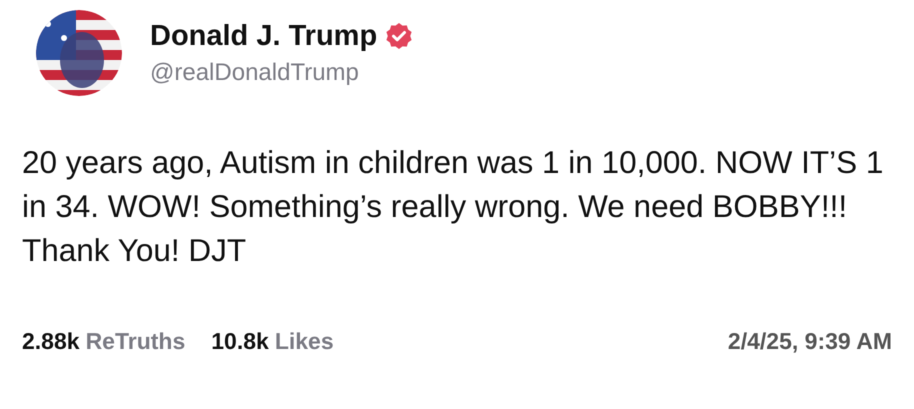 Image resolution: width=914 pixels, height=409 pixels. Describe the element at coordinates (51, 341) in the screenshot. I see `stat-count: 2.88k` at that location.